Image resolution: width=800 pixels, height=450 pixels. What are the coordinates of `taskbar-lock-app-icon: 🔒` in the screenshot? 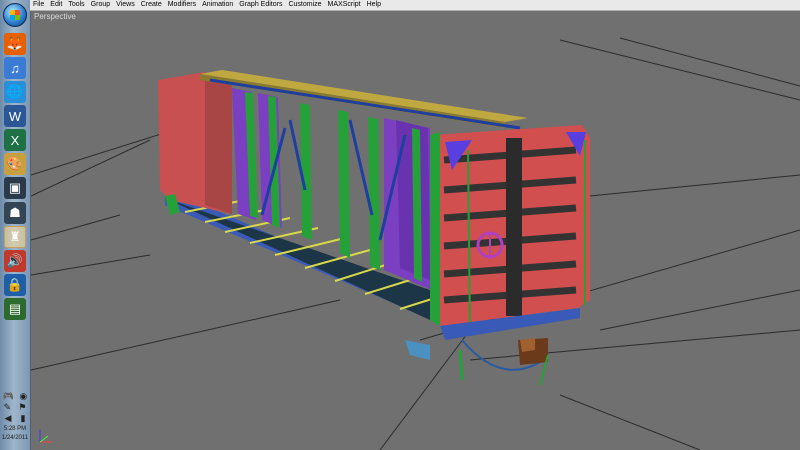 It's located at (15, 285).